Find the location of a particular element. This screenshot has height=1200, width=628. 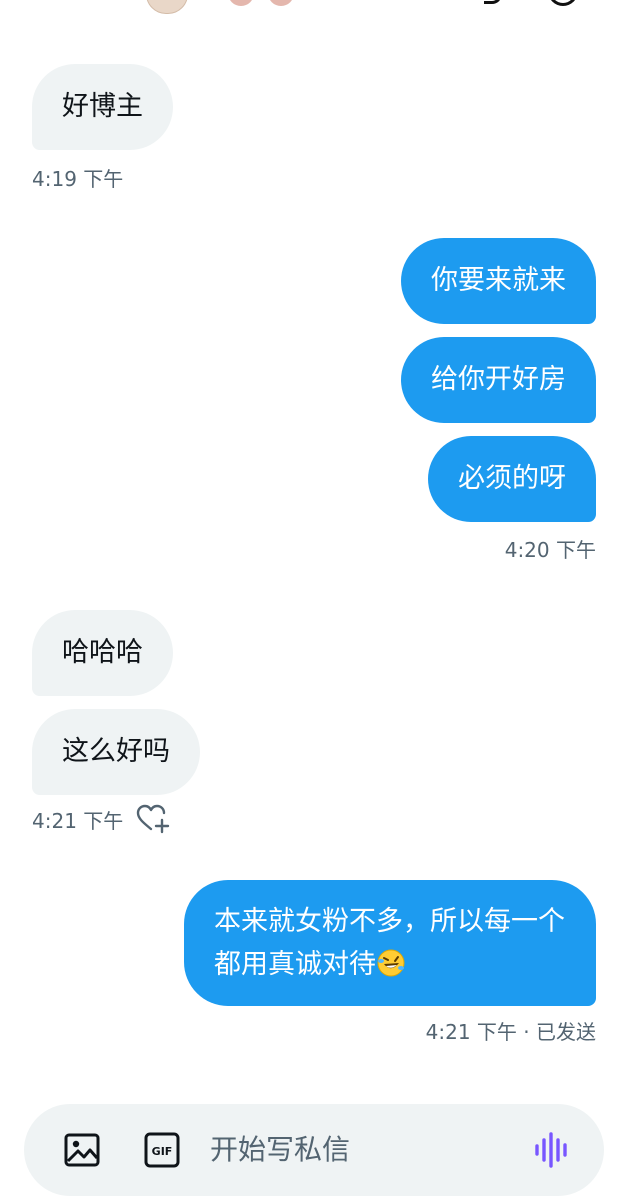

gif-icon: GIF is located at coordinates (162, 1150).